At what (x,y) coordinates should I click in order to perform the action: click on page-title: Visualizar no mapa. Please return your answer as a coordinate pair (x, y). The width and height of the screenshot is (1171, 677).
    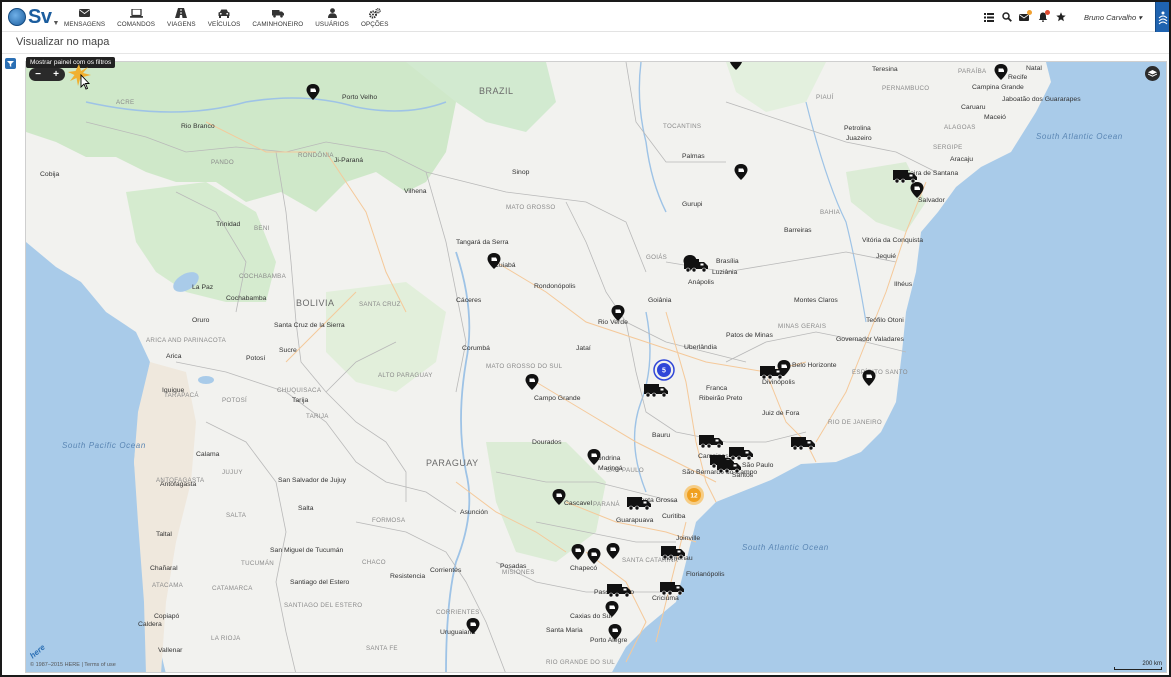
    Looking at the image, I should click on (63, 42).